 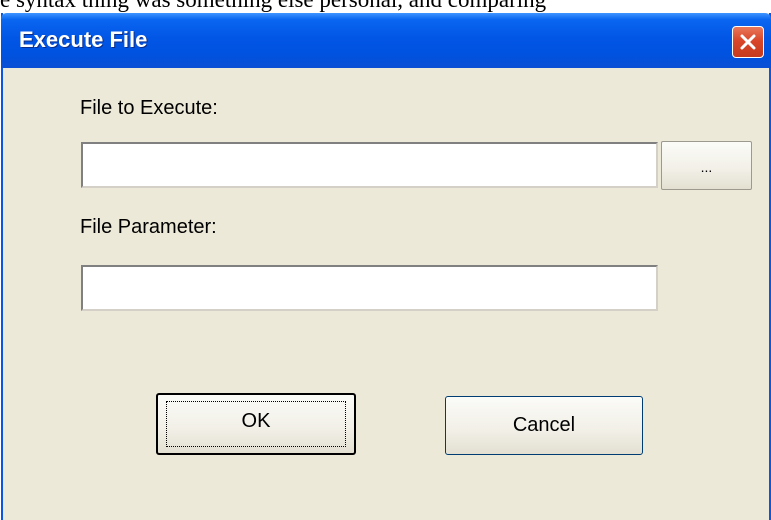 I want to click on close-x-icon, so click(x=748, y=42).